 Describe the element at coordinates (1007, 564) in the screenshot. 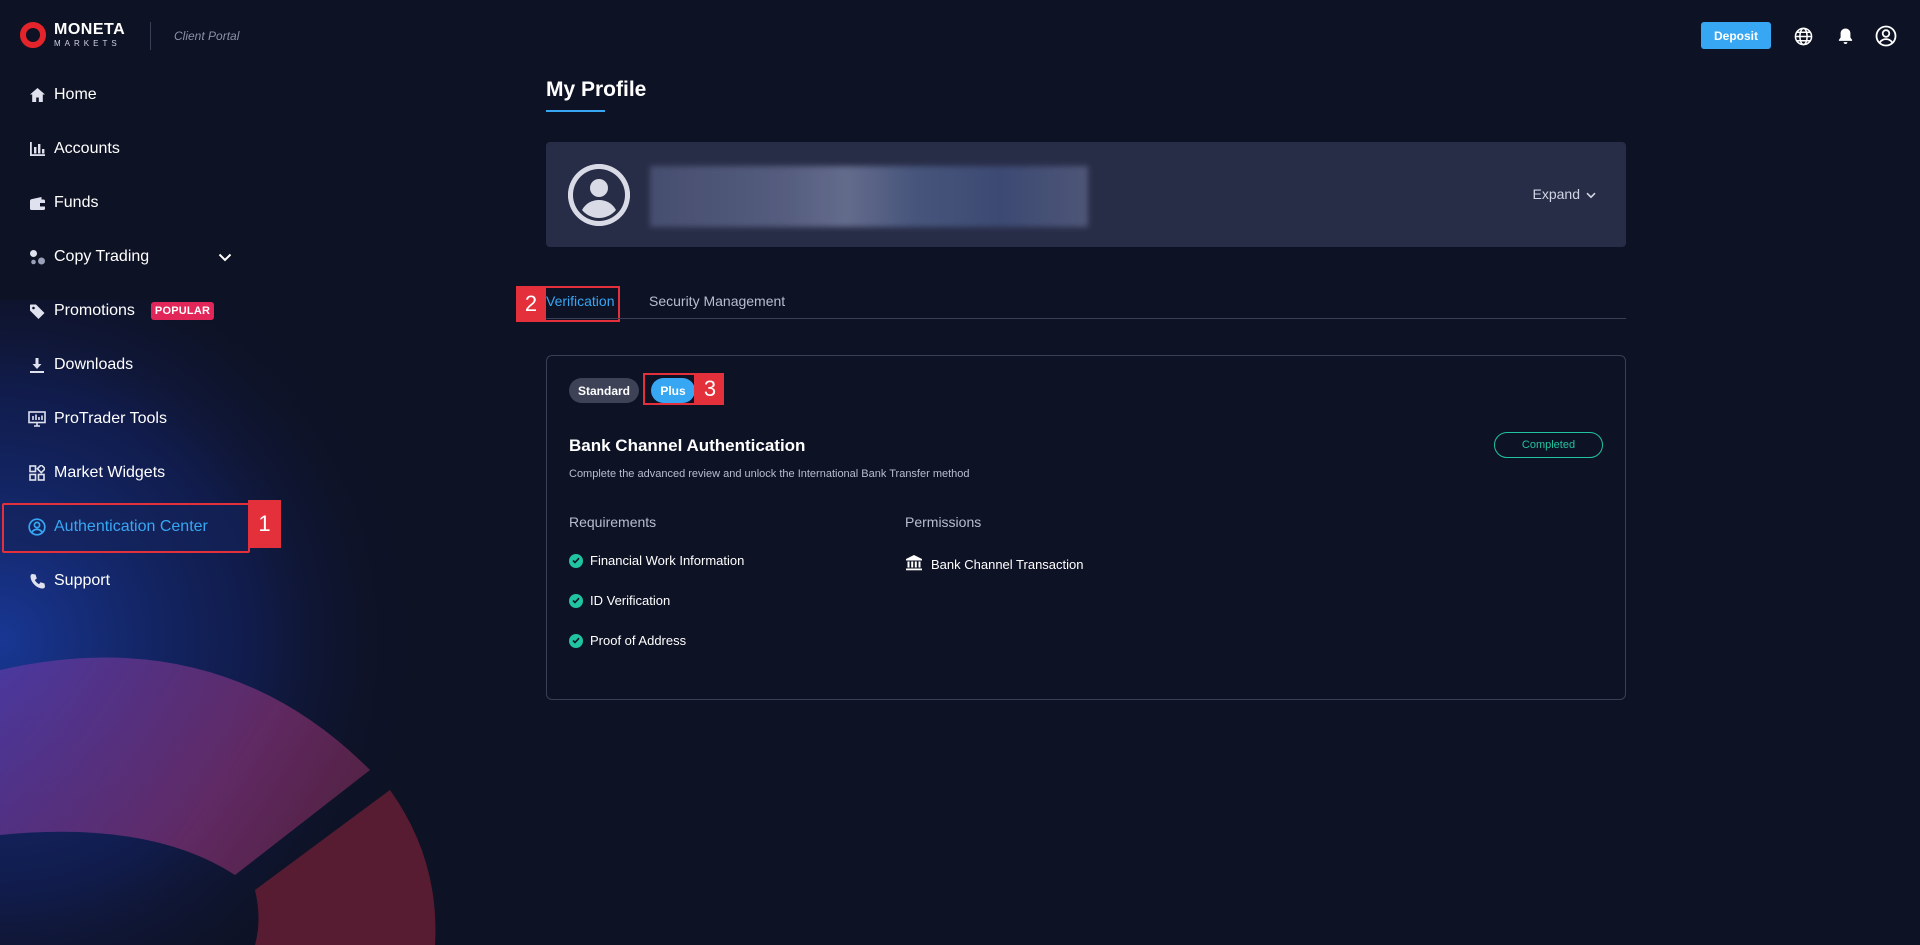

I see `permission-label: Bank Channel Transaction` at that location.